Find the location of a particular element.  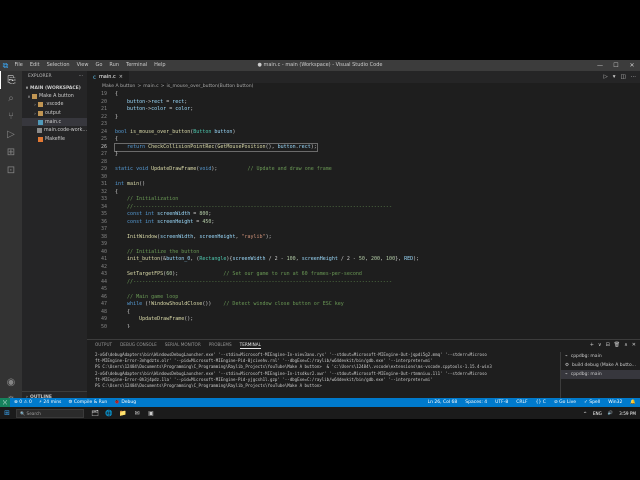

code-line: 36 const int screenHeight = 450; is located at coordinates (363, 223).